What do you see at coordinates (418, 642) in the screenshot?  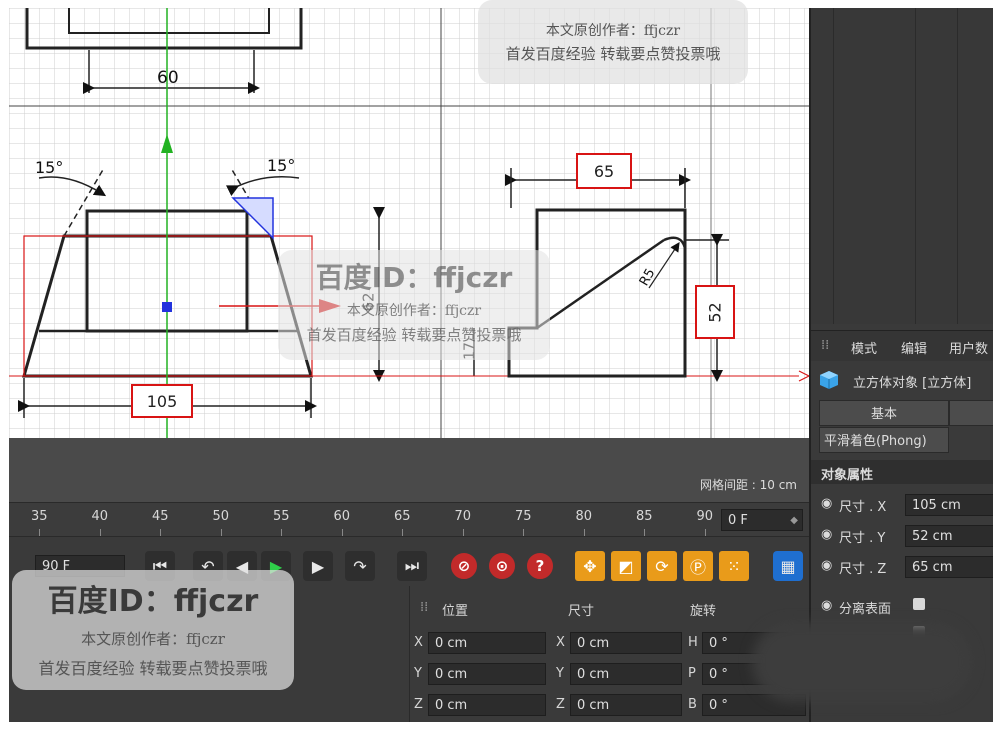 I see `position-axis-label: X` at bounding box center [418, 642].